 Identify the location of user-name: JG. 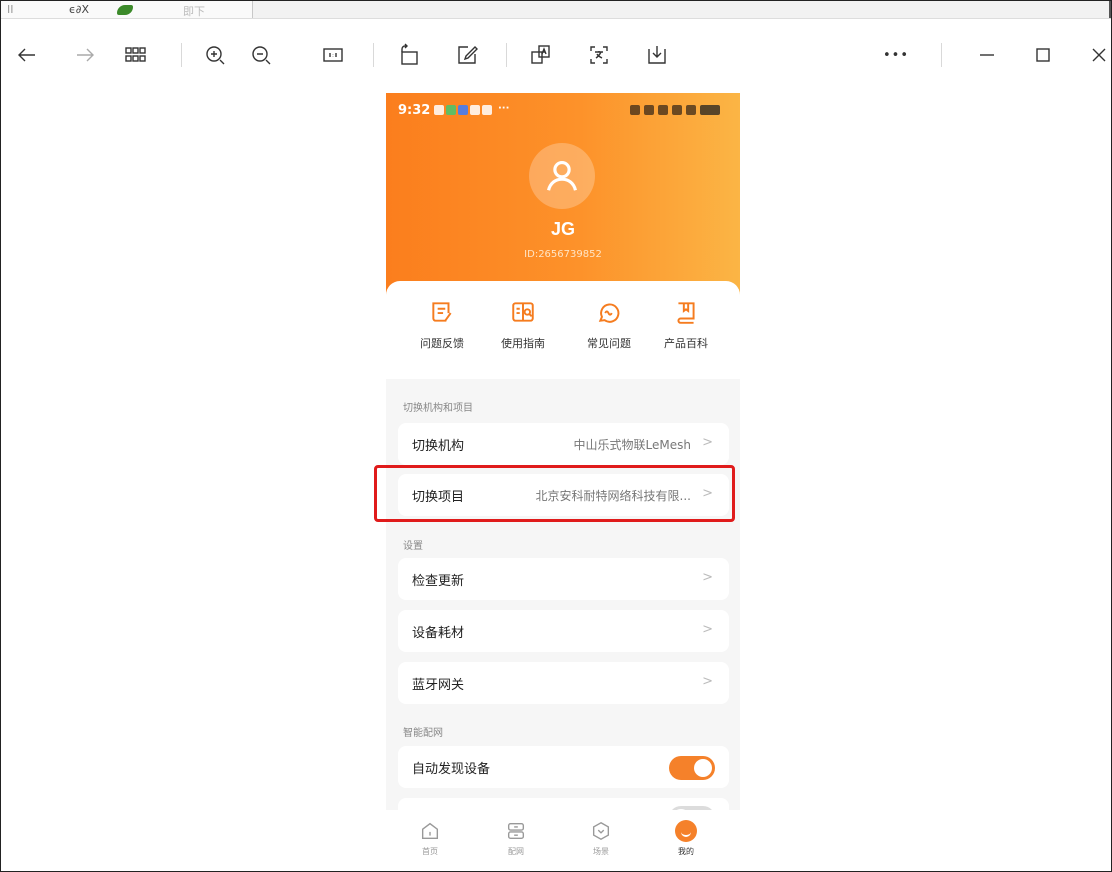
(562, 229).